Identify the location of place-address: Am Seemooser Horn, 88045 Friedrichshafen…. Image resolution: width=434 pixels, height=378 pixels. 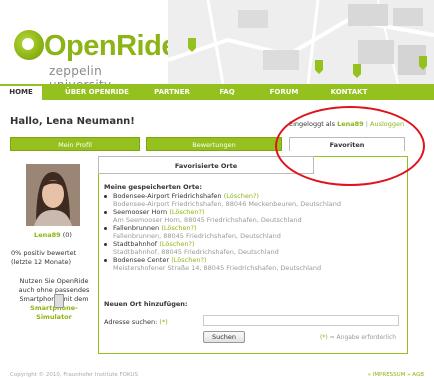
(207, 220).